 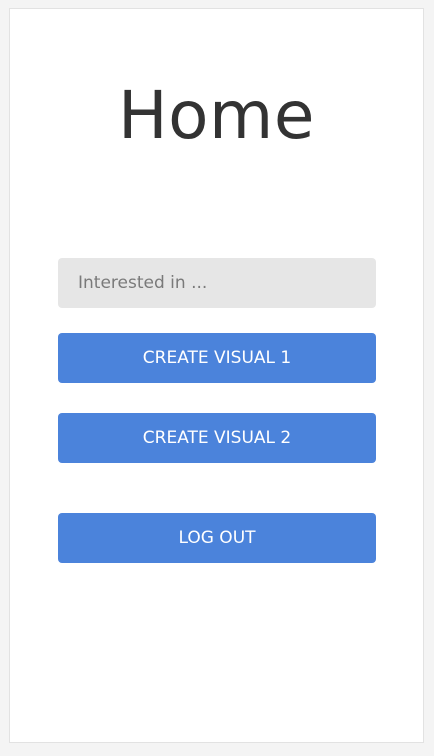 What do you see at coordinates (217, 358) in the screenshot?
I see `create-visual-1-button: CREATE VISUAL 1` at bounding box center [217, 358].